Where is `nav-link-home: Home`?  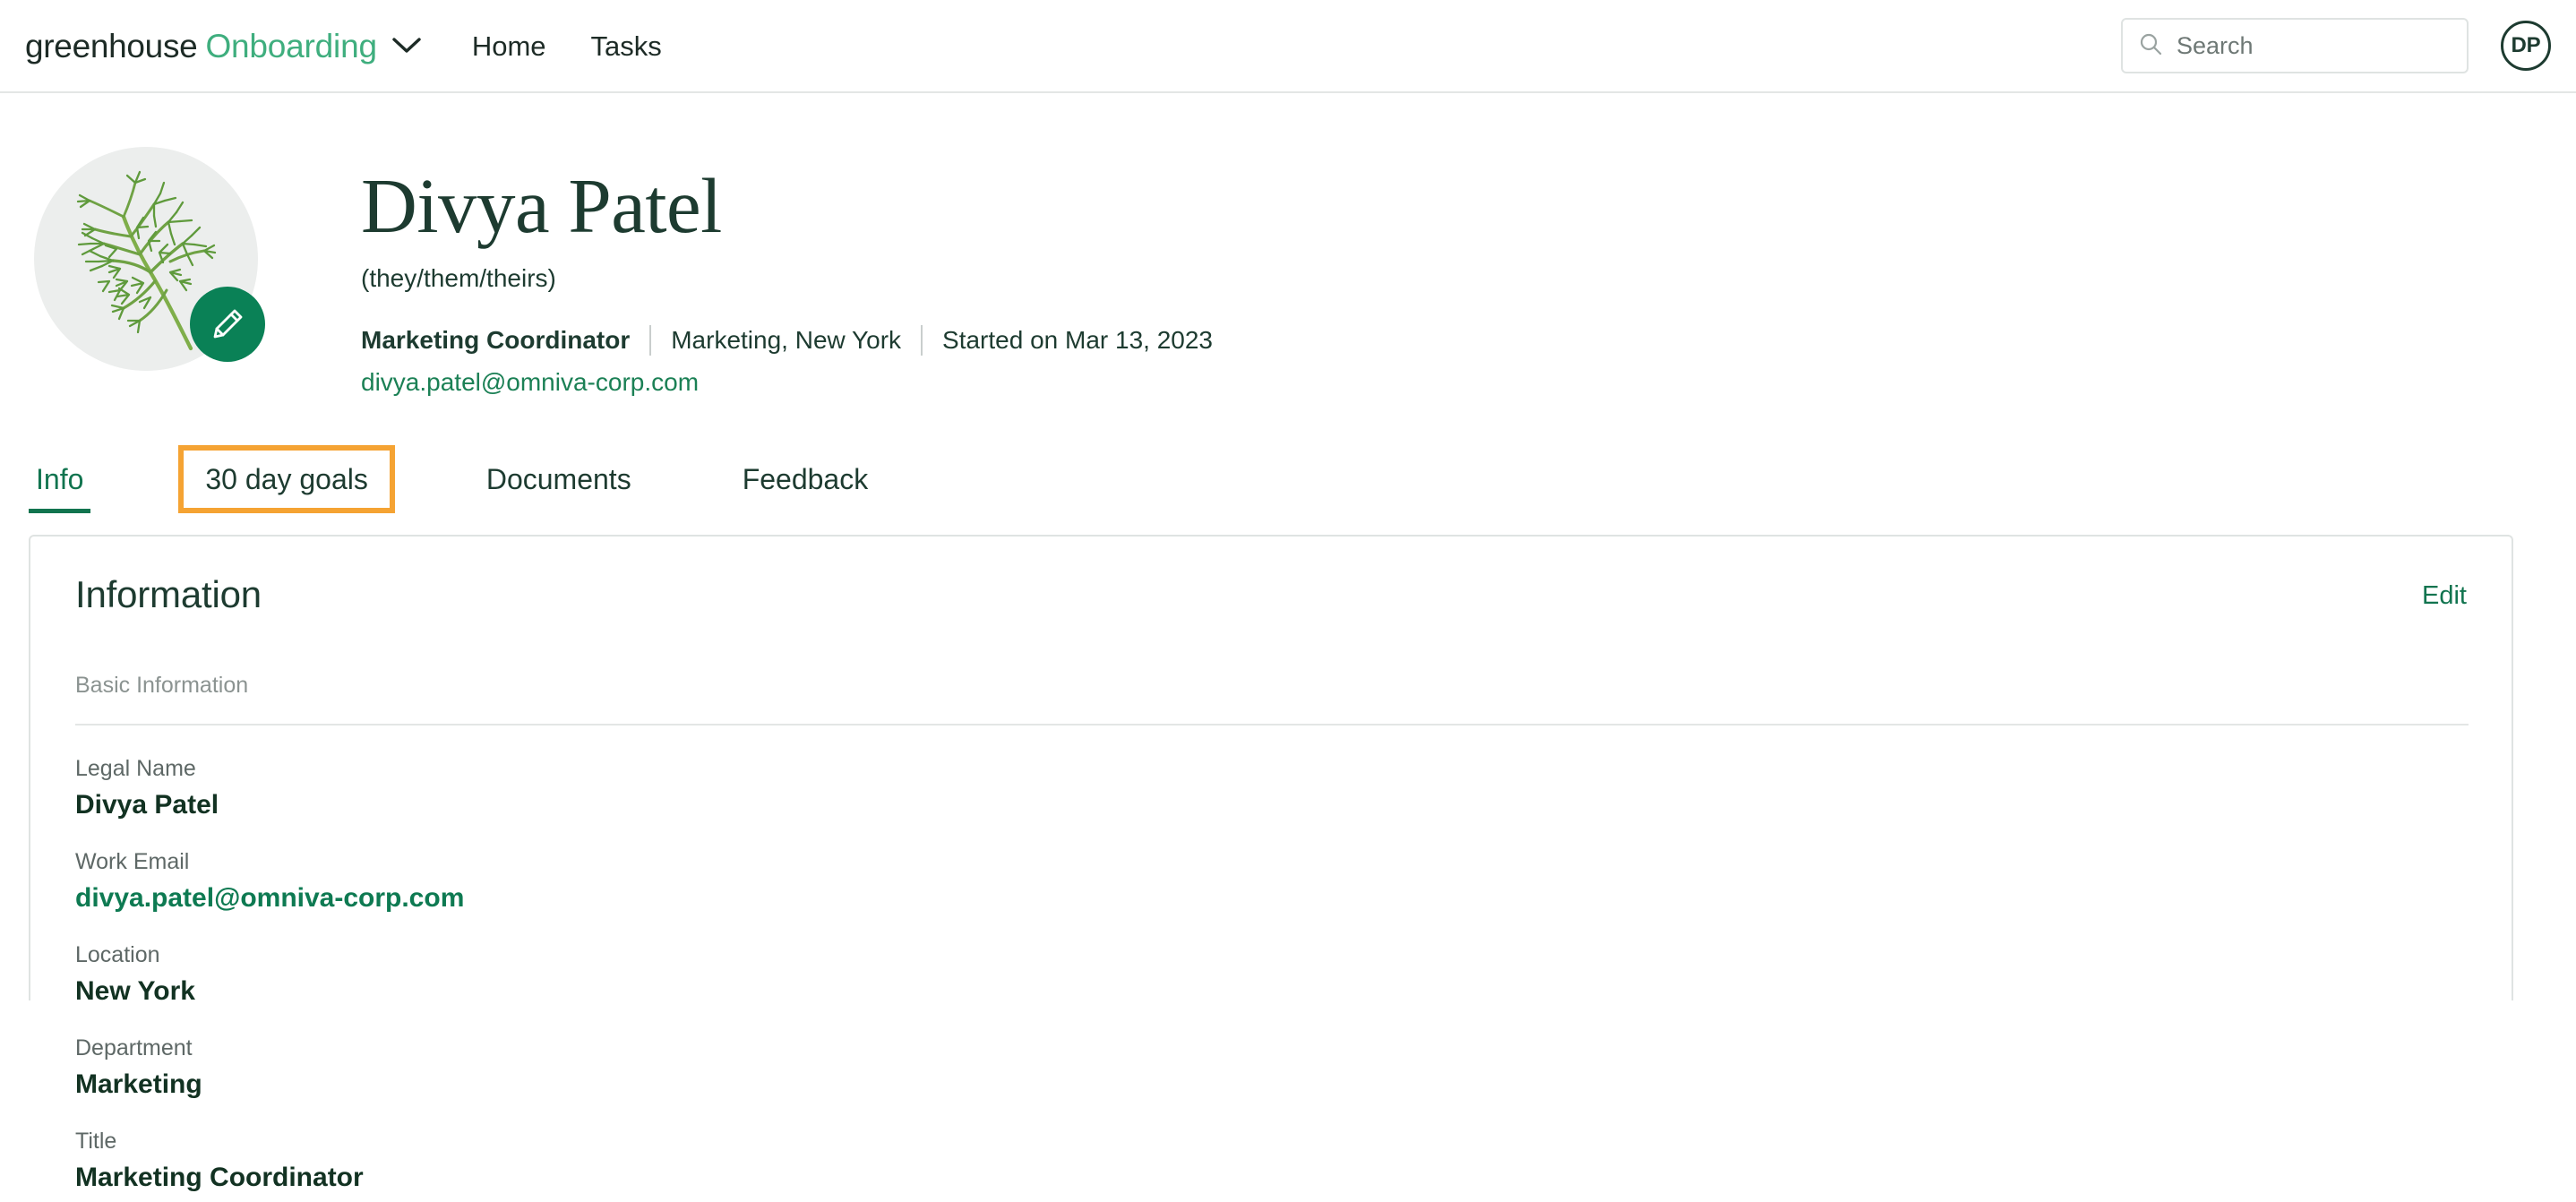 nav-link-home: Home is located at coordinates (509, 46).